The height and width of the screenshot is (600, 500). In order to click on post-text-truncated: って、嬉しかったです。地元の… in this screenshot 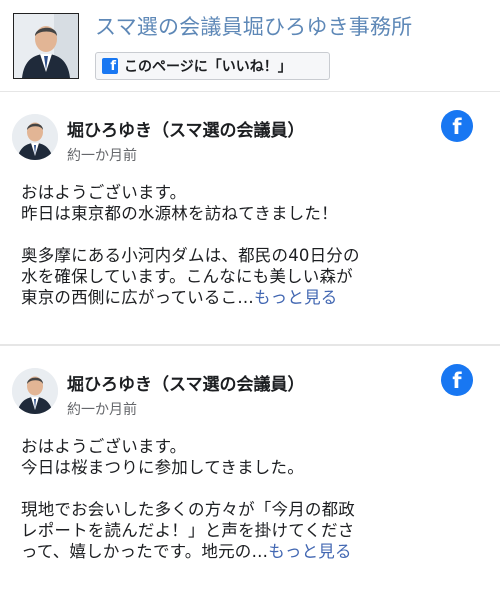, I will do `click(145, 551)`.